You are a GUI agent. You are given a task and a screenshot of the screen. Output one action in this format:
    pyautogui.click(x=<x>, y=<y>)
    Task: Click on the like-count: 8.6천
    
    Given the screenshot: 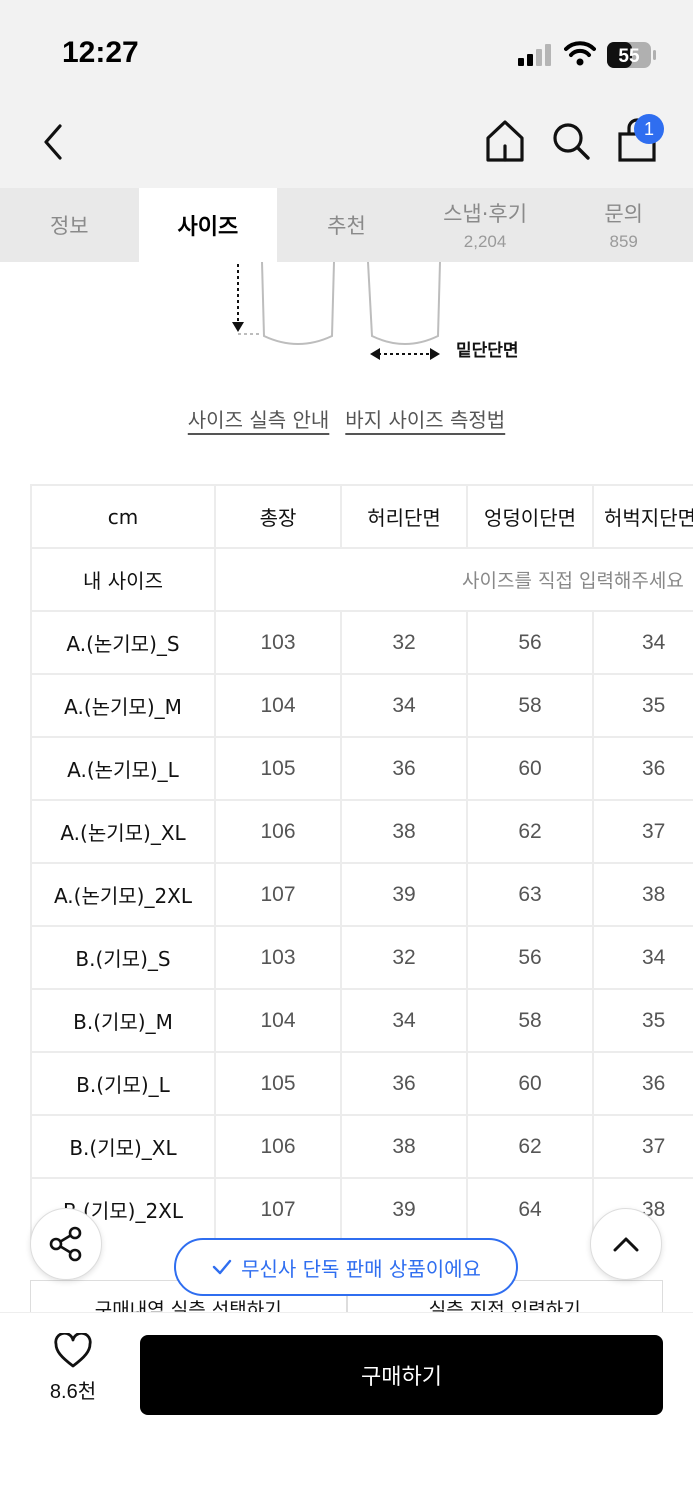 What is the action you would take?
    pyautogui.click(x=73, y=1392)
    